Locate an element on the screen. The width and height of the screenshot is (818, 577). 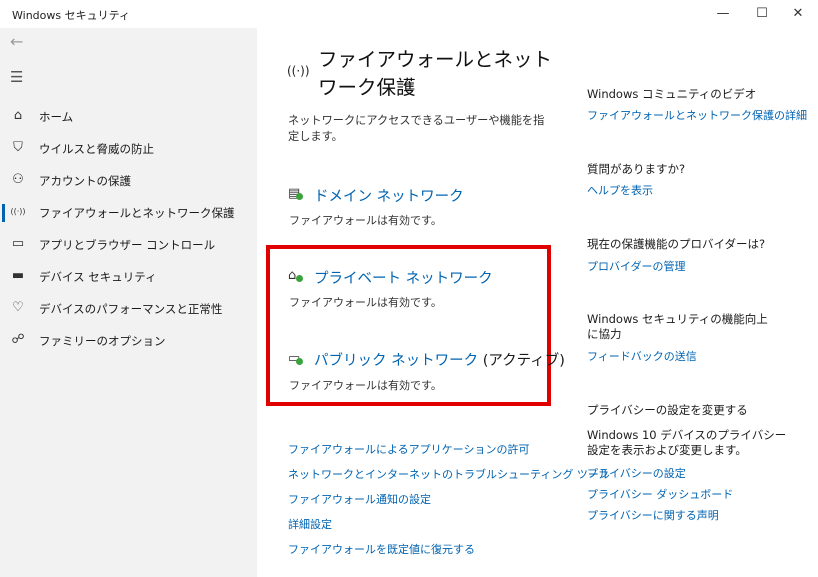
heart-icon: ♡ is located at coordinates (18, 307).